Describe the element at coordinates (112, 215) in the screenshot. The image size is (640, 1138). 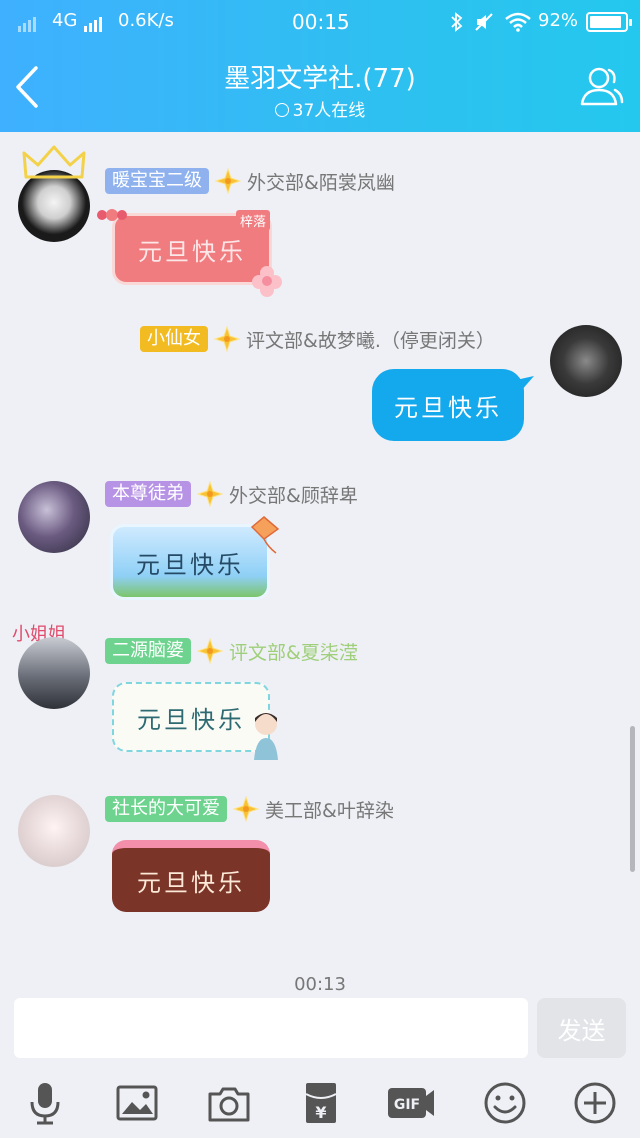
I see `bow-icon` at that location.